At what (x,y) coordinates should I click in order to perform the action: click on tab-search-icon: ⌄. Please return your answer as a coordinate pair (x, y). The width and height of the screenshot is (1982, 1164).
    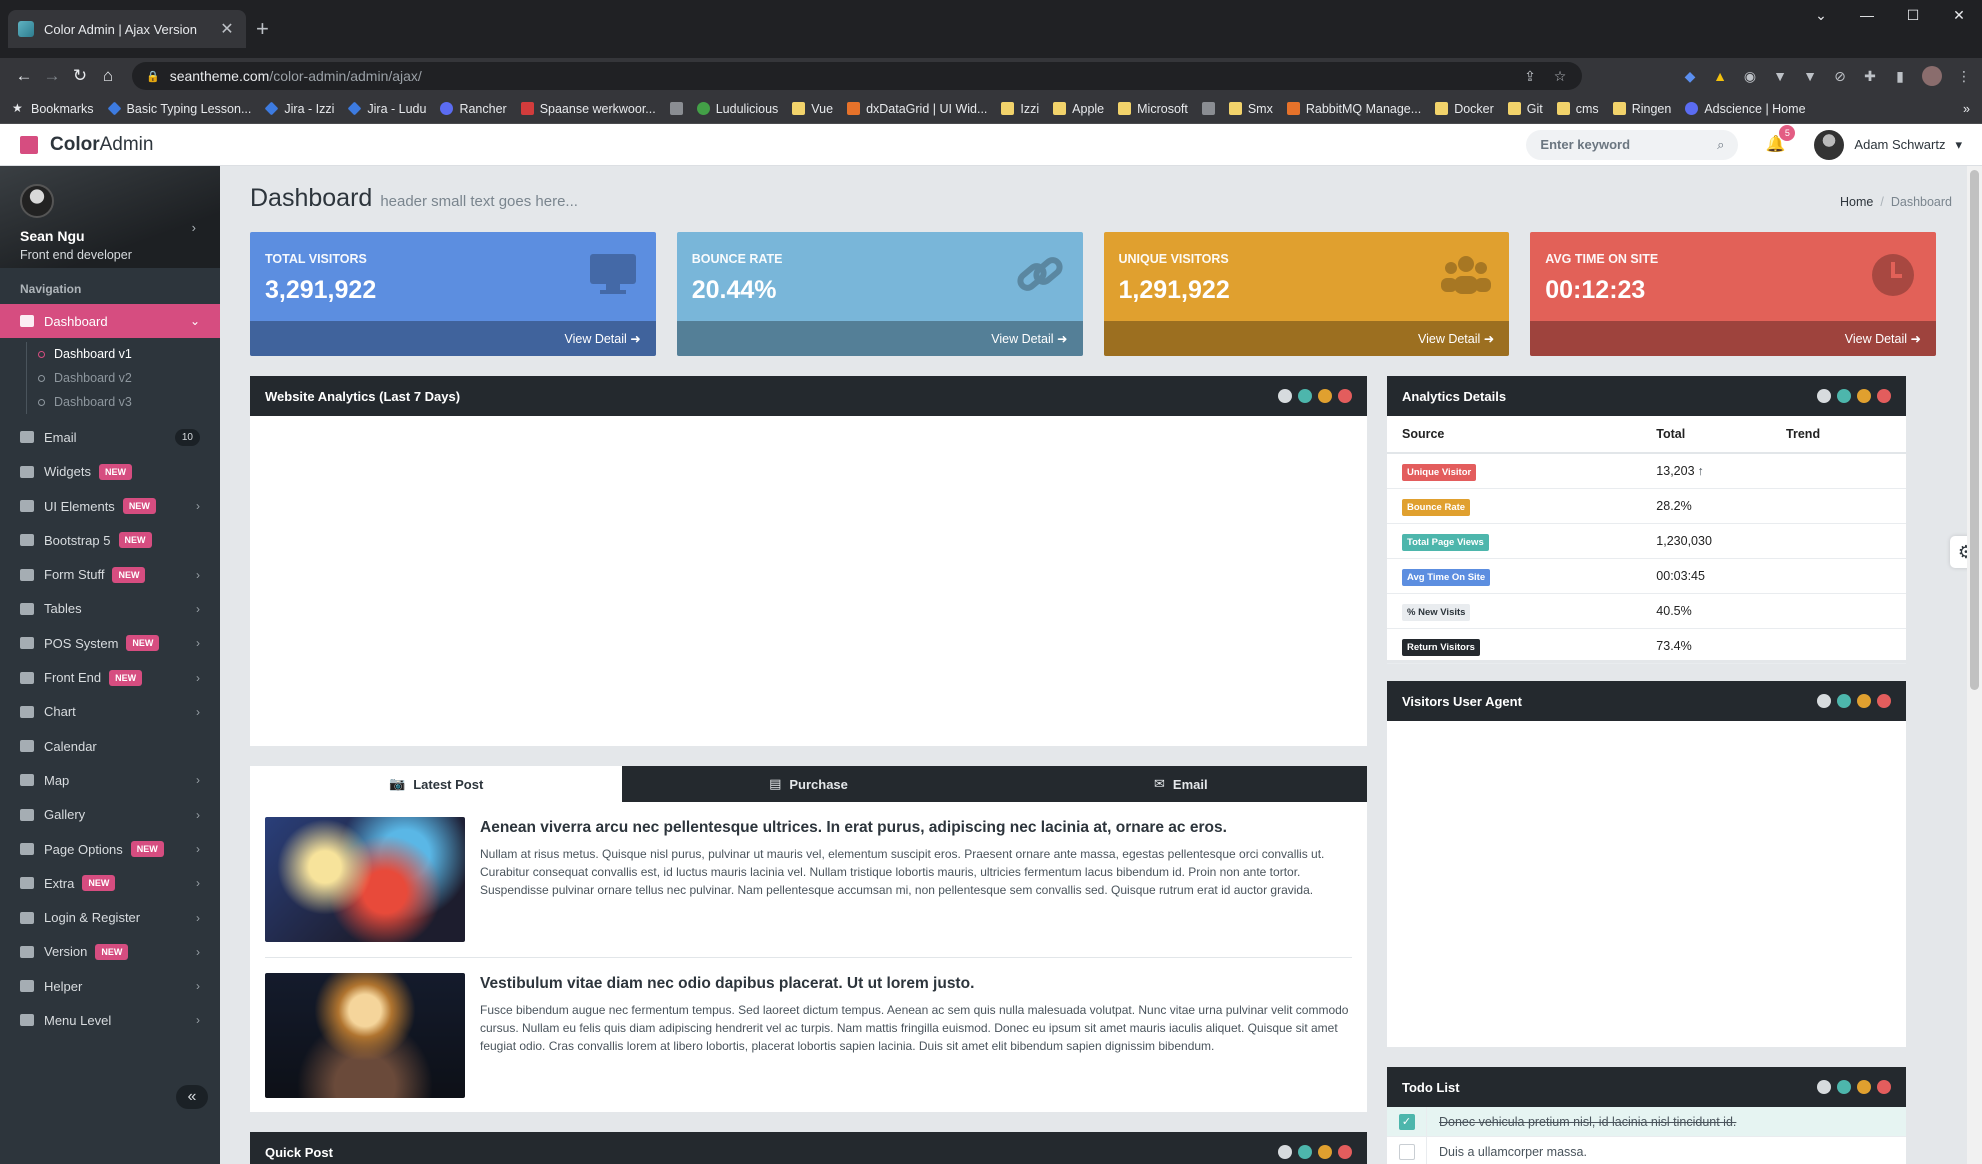
    Looking at the image, I should click on (1821, 15).